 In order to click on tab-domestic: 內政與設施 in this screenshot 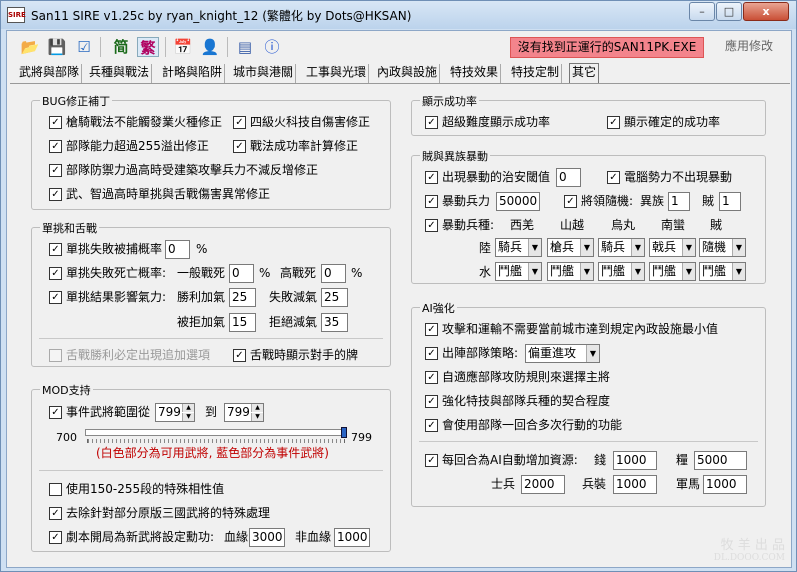, I will do `click(408, 73)`.